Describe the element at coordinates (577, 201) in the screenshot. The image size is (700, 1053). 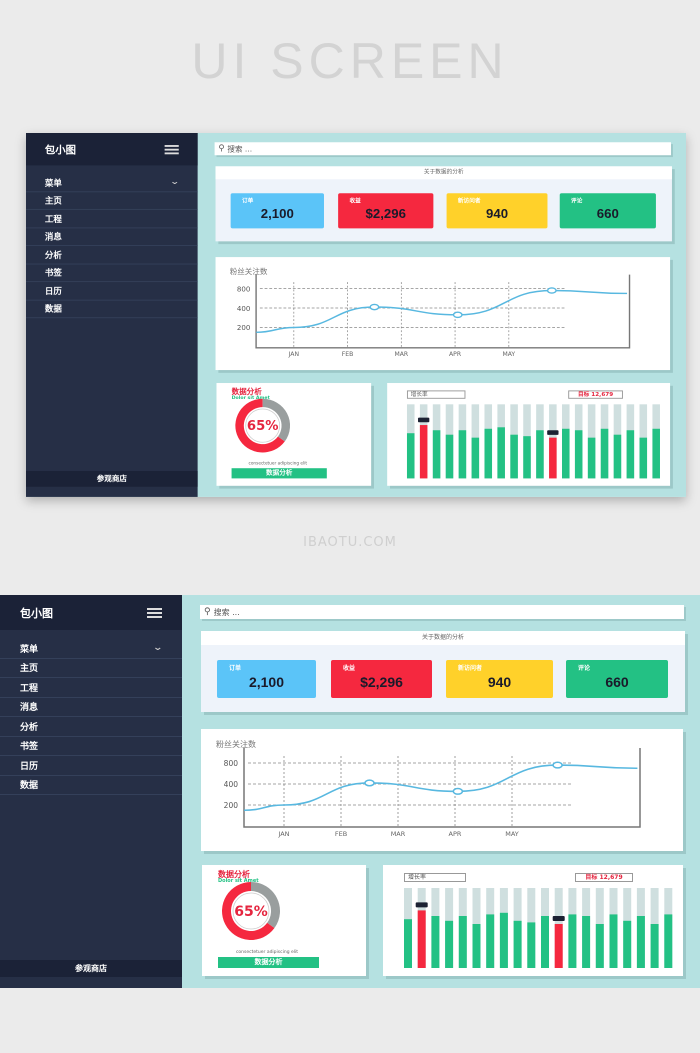
I see `stat-label: 评论` at that location.